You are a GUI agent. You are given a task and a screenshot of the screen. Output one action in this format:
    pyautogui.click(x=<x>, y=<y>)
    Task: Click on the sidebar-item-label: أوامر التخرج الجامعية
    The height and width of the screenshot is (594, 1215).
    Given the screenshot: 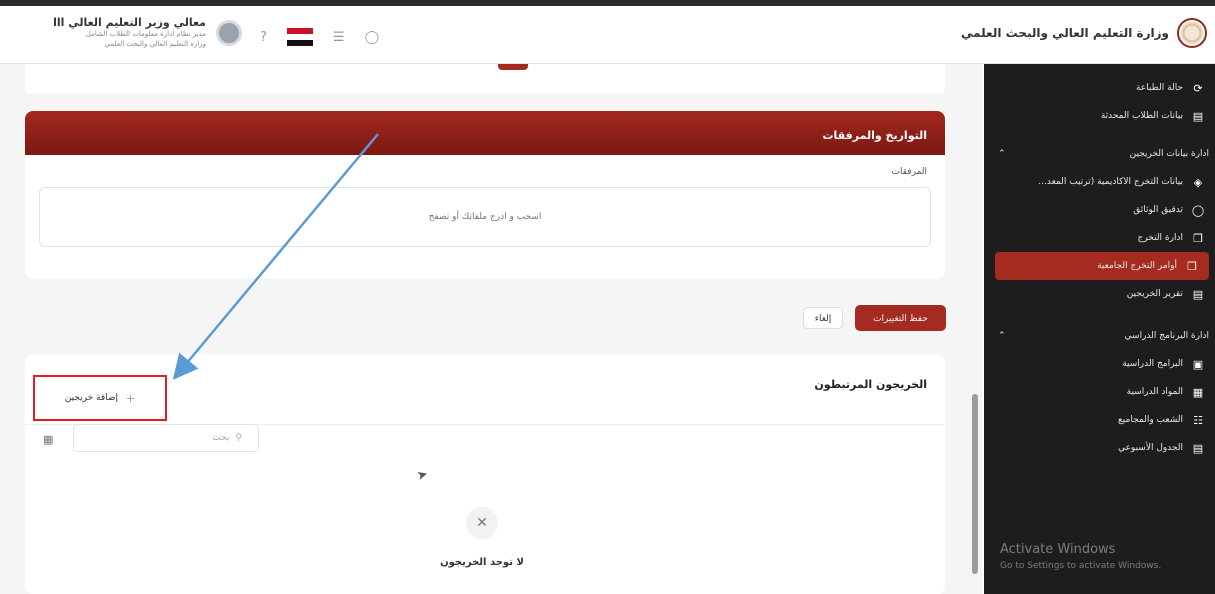 What is the action you would take?
    pyautogui.click(x=1137, y=266)
    